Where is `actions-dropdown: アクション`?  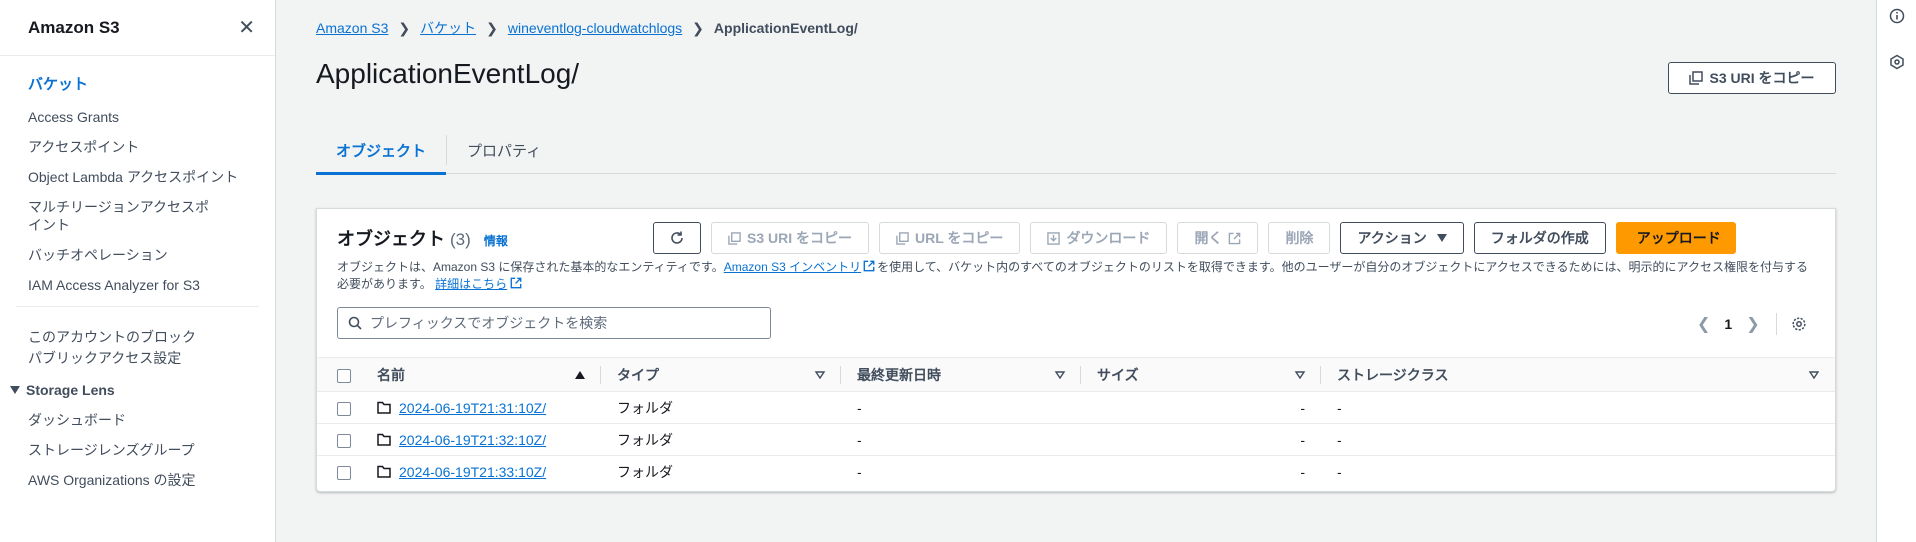 actions-dropdown: アクション is located at coordinates (1402, 238).